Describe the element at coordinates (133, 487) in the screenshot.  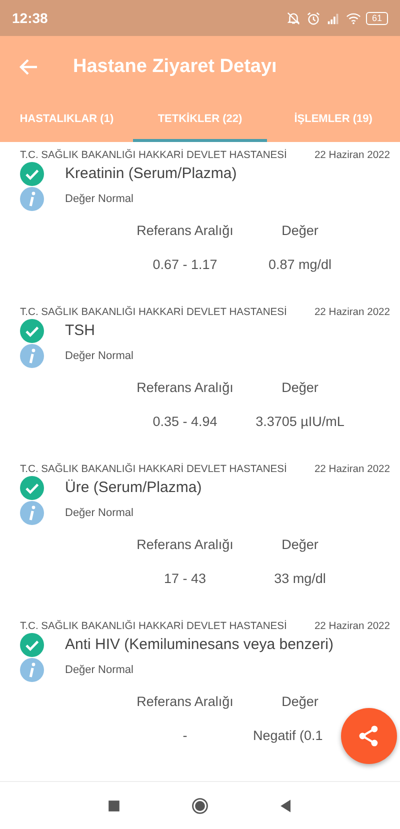
I see `test-name: Üre (Serum/Plazma)` at that location.